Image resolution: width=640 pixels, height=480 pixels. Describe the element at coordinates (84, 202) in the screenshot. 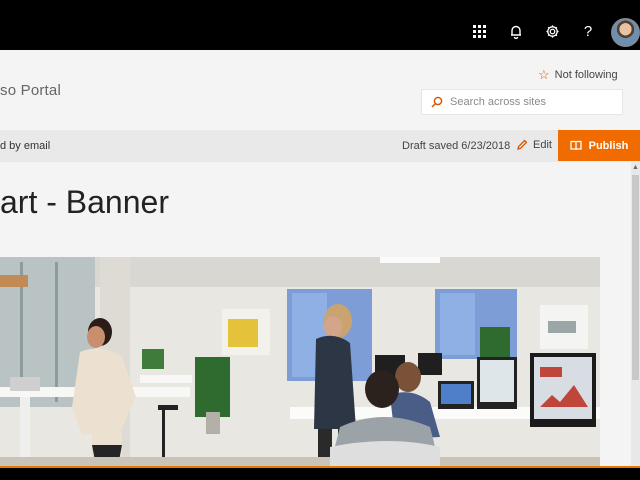

I see `page-title: art - Banner` at that location.